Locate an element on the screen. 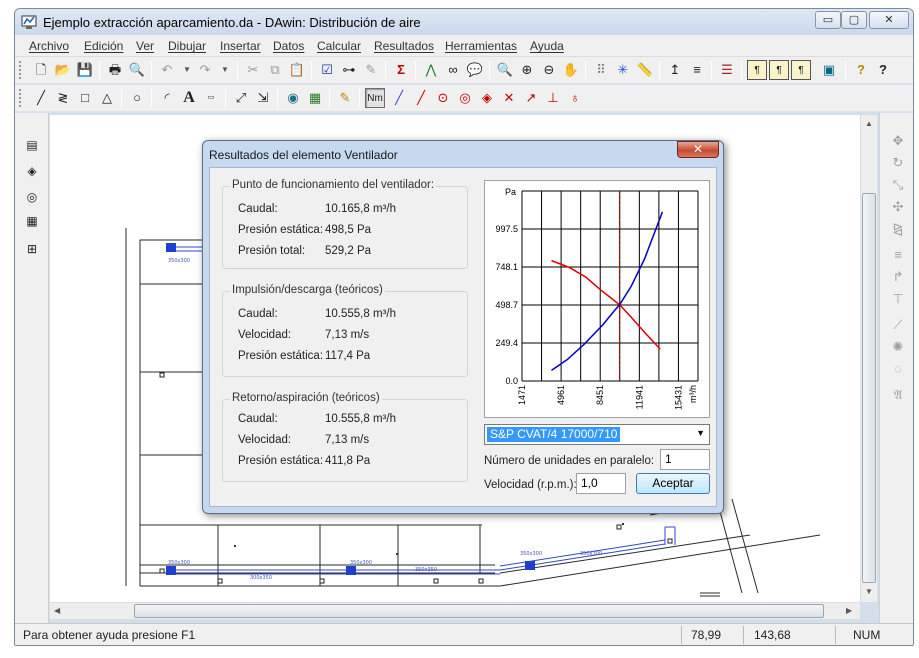 The height and width of the screenshot is (658, 919). sum-icon: Σ is located at coordinates (401, 70).